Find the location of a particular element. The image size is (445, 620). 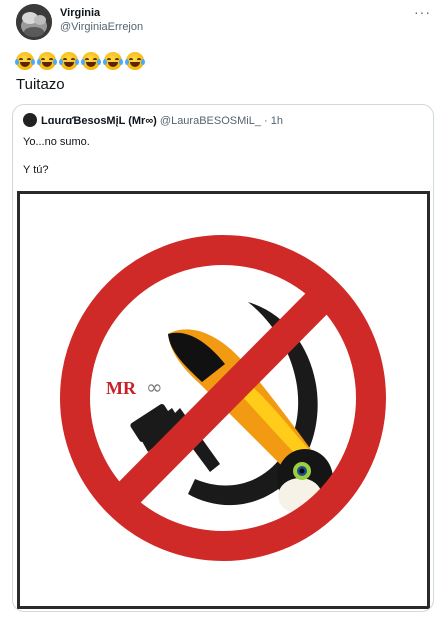

author-avatar is located at coordinates (34, 22).